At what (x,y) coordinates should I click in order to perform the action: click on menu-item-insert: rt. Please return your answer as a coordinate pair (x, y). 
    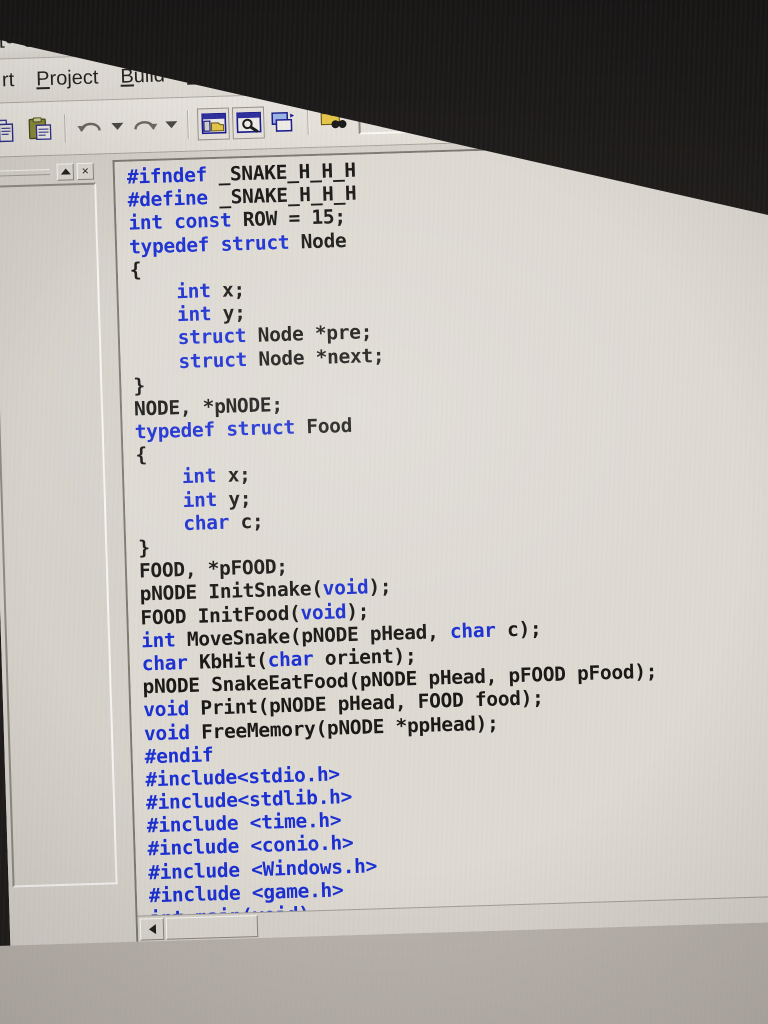
    Looking at the image, I should click on (12, 81).